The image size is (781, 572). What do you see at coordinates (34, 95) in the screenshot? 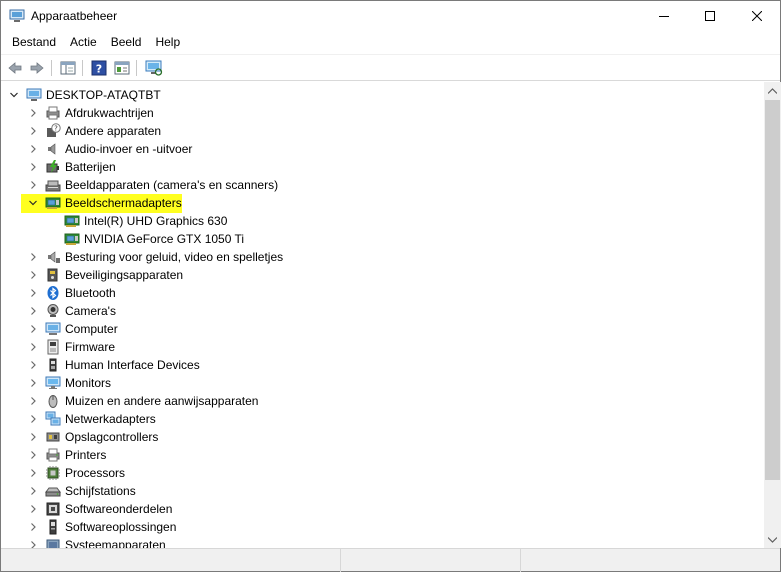
I see `computer-root-icon` at bounding box center [34, 95].